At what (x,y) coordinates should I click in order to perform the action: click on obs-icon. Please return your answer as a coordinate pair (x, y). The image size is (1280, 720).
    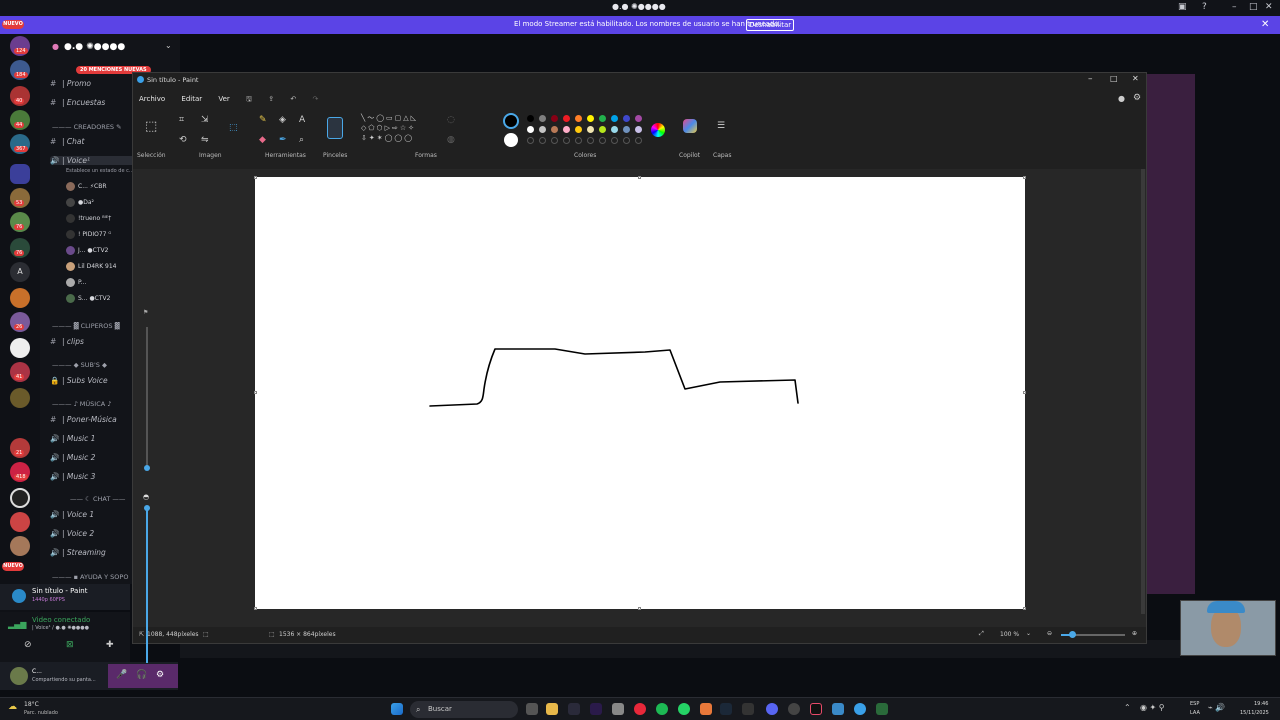
    Looking at the image, I should click on (794, 709).